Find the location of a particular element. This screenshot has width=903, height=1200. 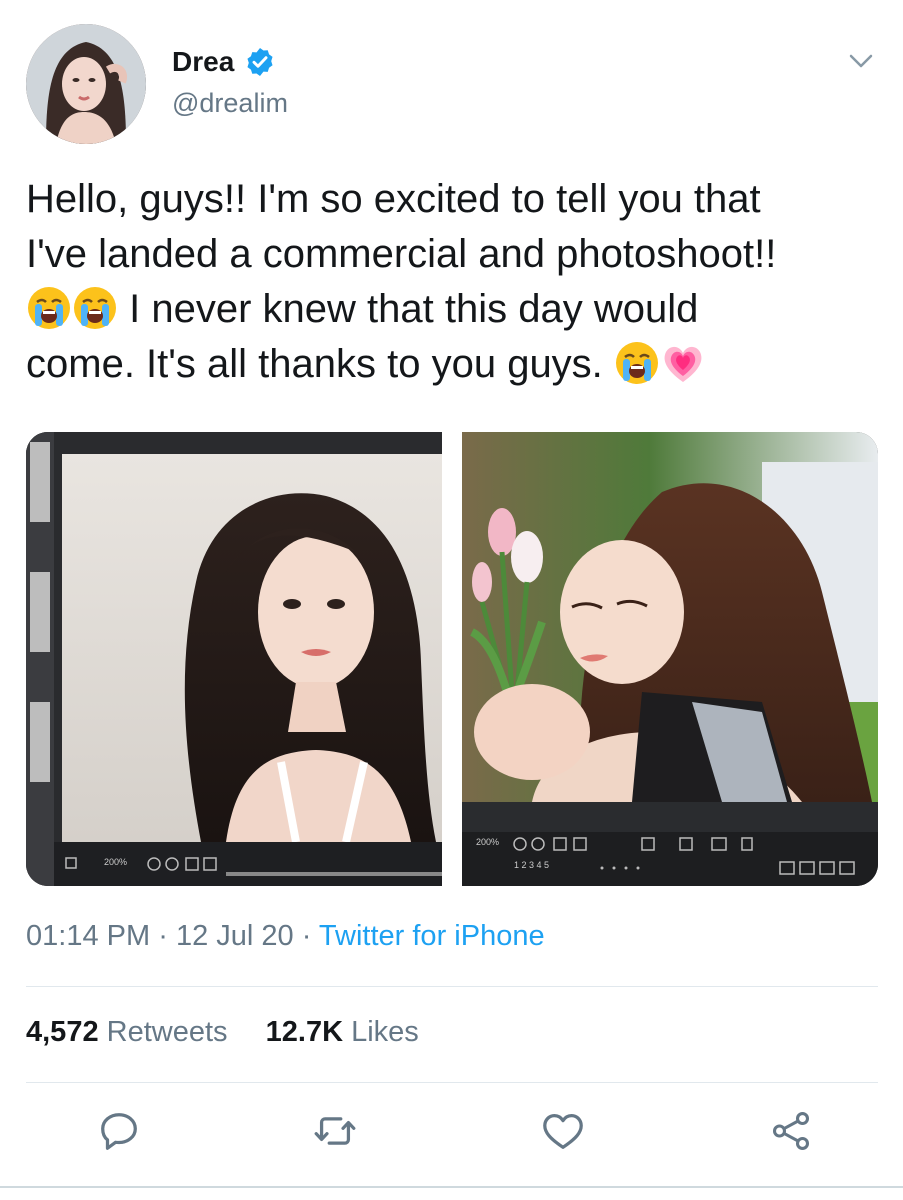

tweet-line: I never knew that this day would is located at coordinates (456, 309).